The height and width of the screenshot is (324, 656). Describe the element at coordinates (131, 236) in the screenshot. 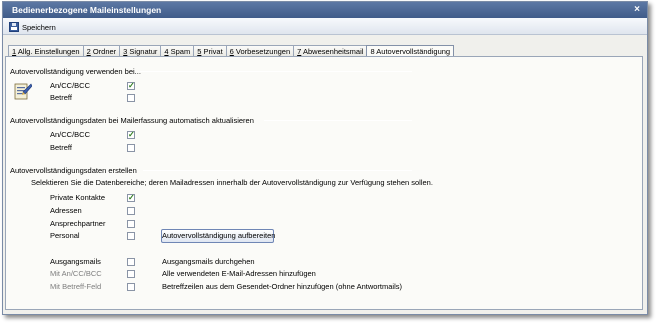

I see `personal-checkbox` at that location.